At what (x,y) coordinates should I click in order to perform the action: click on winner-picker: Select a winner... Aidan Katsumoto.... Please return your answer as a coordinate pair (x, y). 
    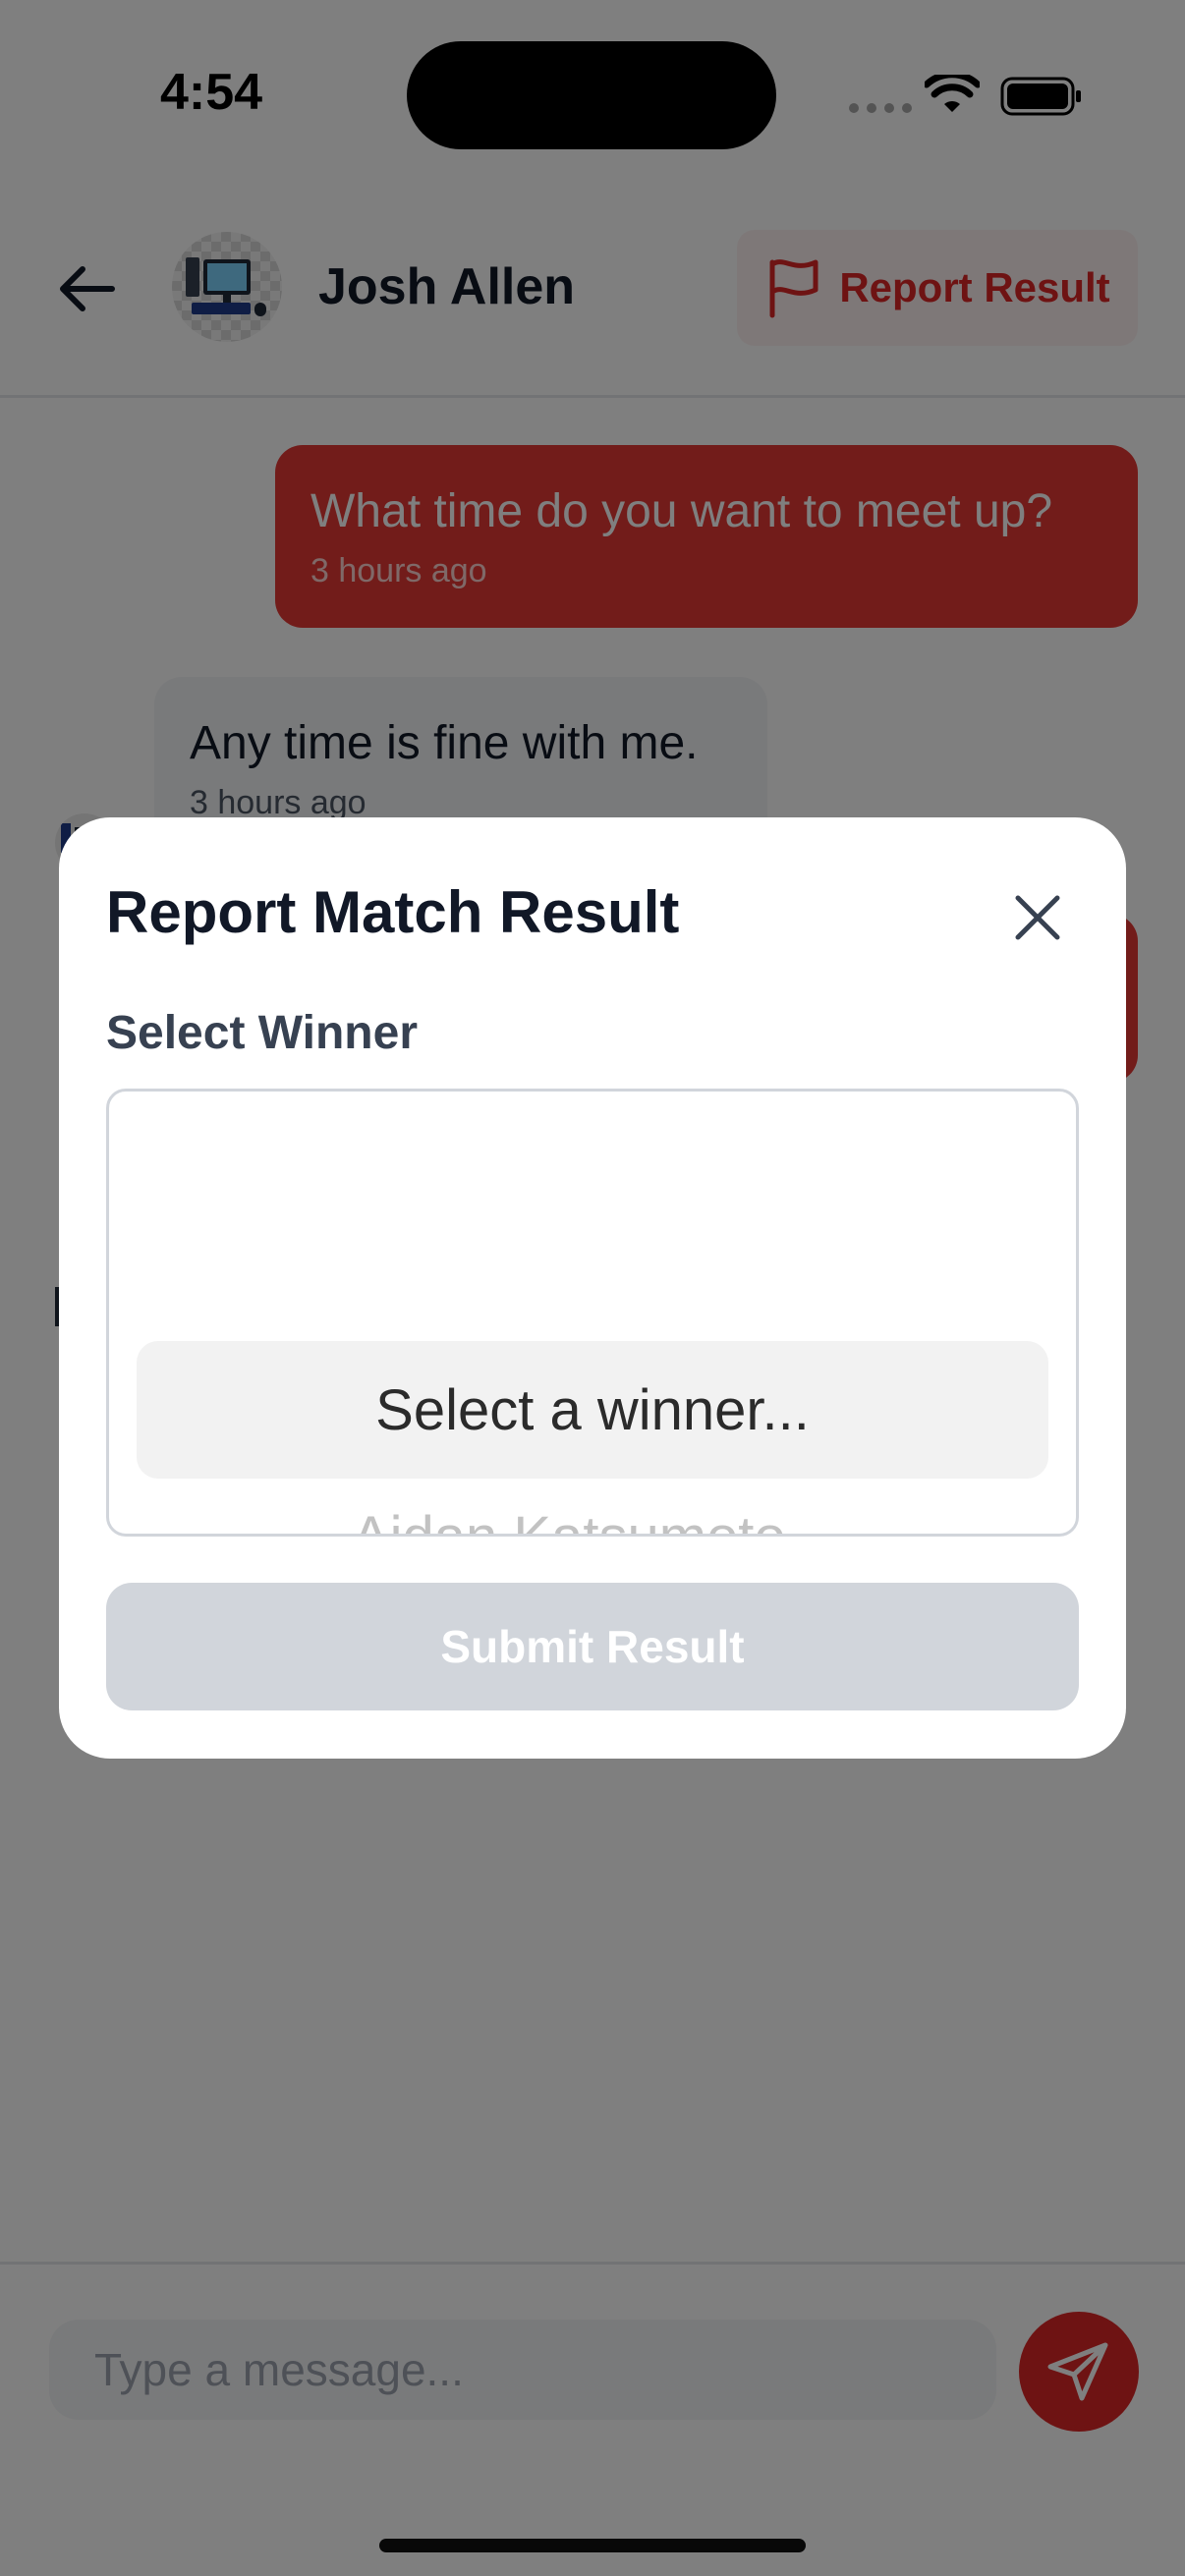
    Looking at the image, I should click on (592, 1313).